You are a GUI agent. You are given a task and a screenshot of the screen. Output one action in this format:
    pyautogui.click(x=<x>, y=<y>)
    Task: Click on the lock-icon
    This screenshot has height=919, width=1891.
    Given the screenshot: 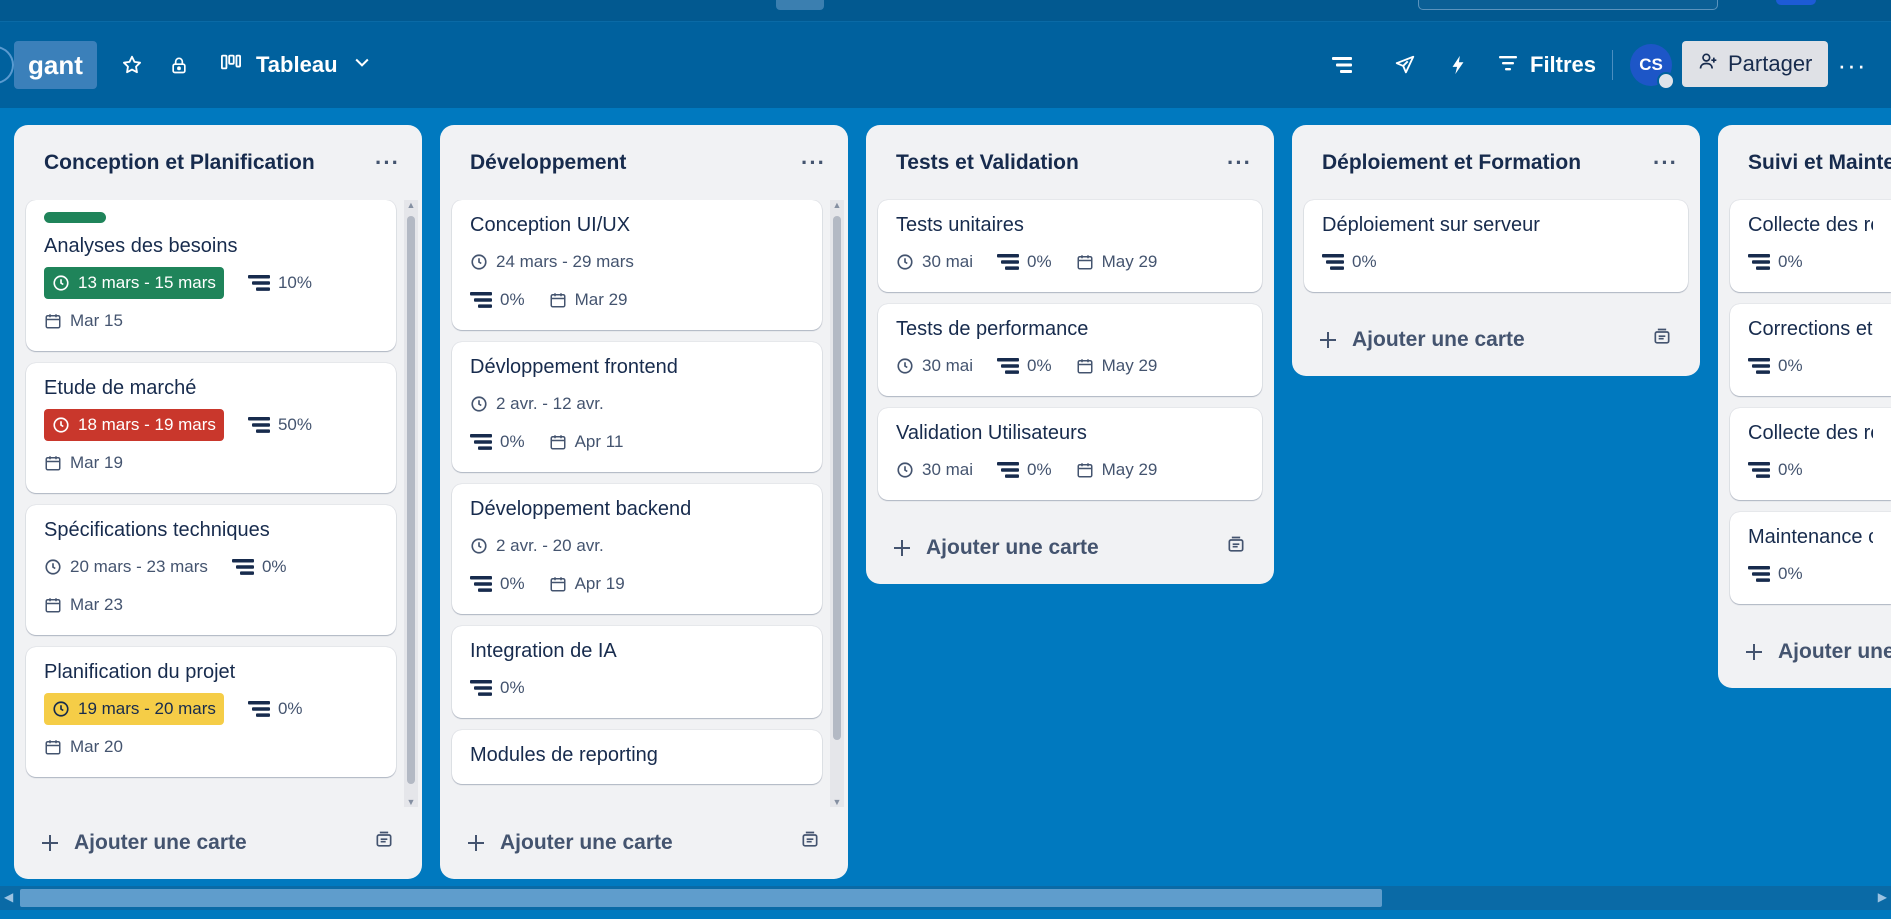 What is the action you would take?
    pyautogui.click(x=179, y=65)
    